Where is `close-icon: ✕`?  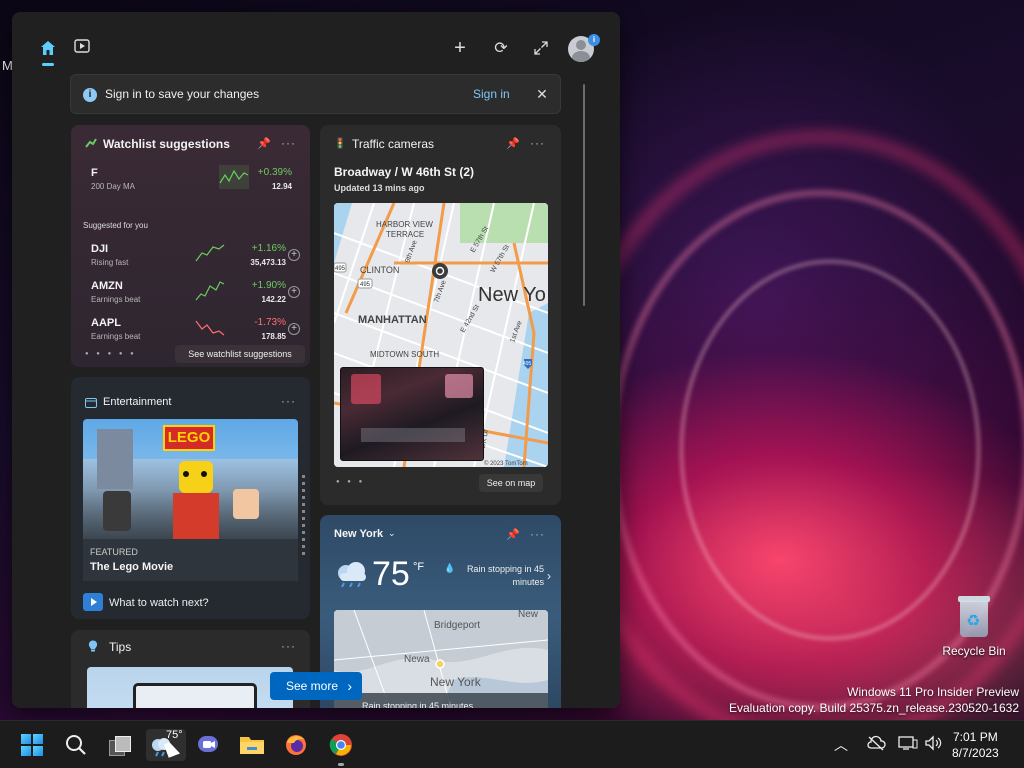 close-icon: ✕ is located at coordinates (542, 94).